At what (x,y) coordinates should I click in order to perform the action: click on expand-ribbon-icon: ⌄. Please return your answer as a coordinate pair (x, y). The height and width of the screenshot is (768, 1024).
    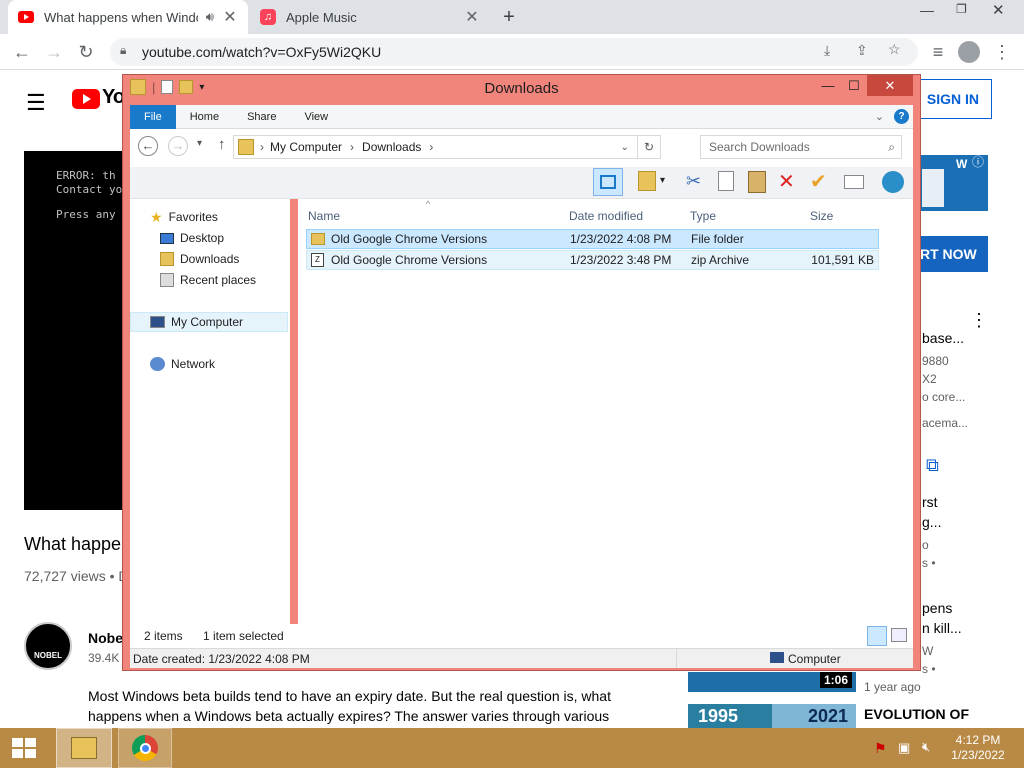
    Looking at the image, I should click on (879, 116).